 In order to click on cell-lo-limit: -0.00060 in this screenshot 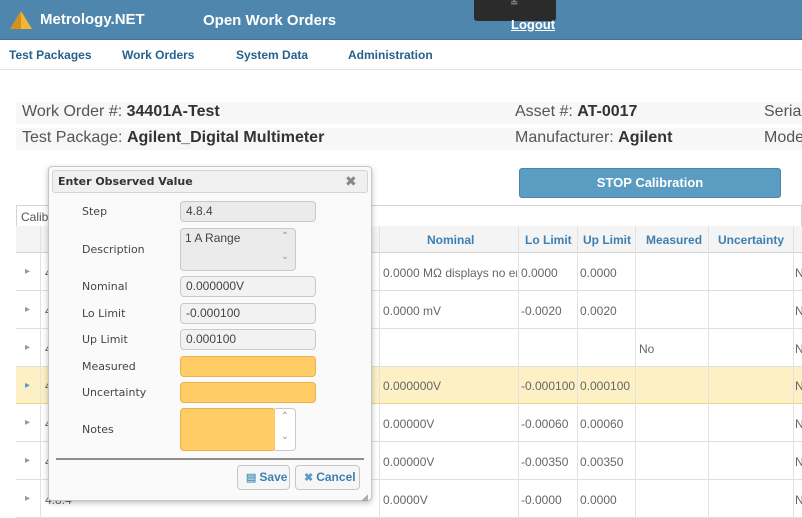, I will do `click(545, 424)`.